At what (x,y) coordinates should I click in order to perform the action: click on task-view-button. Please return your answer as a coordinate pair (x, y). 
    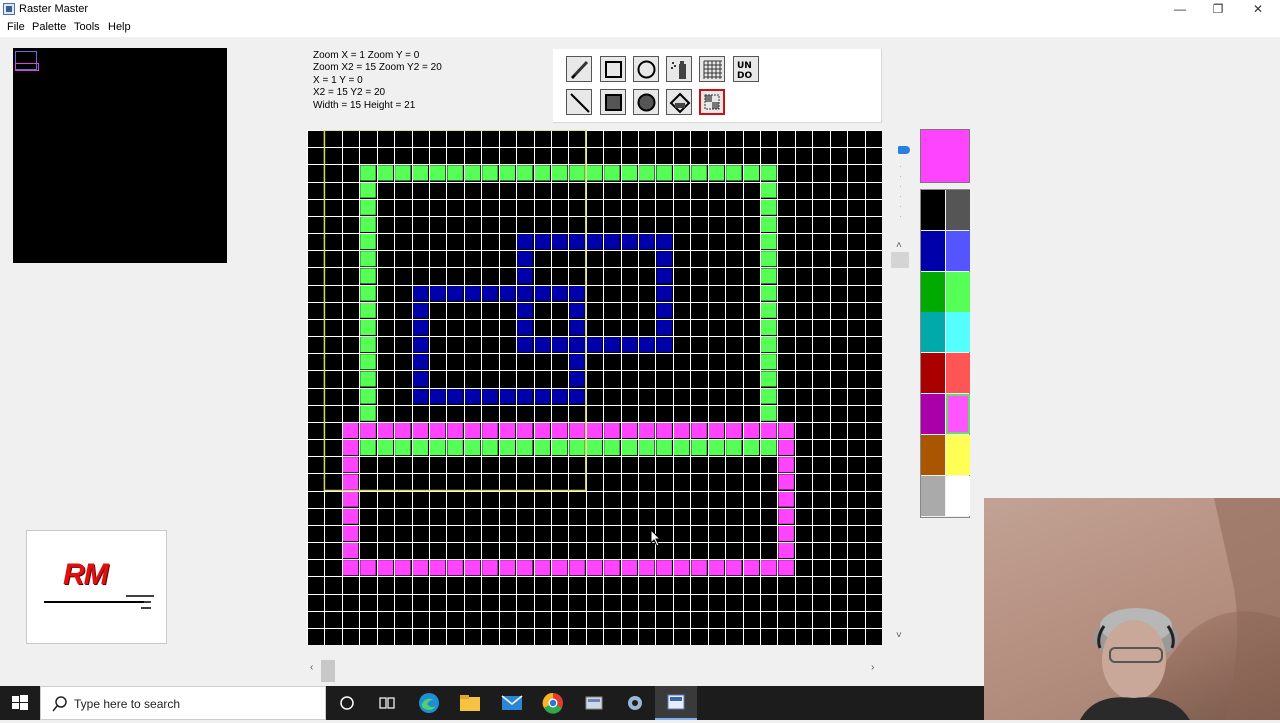
    Looking at the image, I should click on (387, 703).